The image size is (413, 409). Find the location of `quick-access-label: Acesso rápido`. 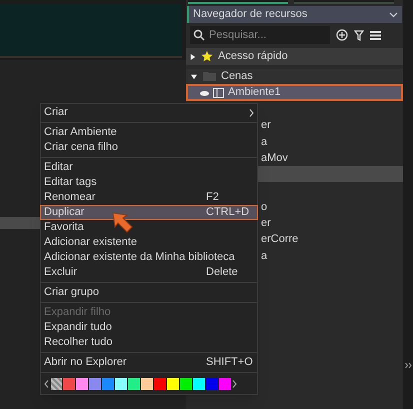

quick-access-label: Acesso rápido is located at coordinates (253, 56).